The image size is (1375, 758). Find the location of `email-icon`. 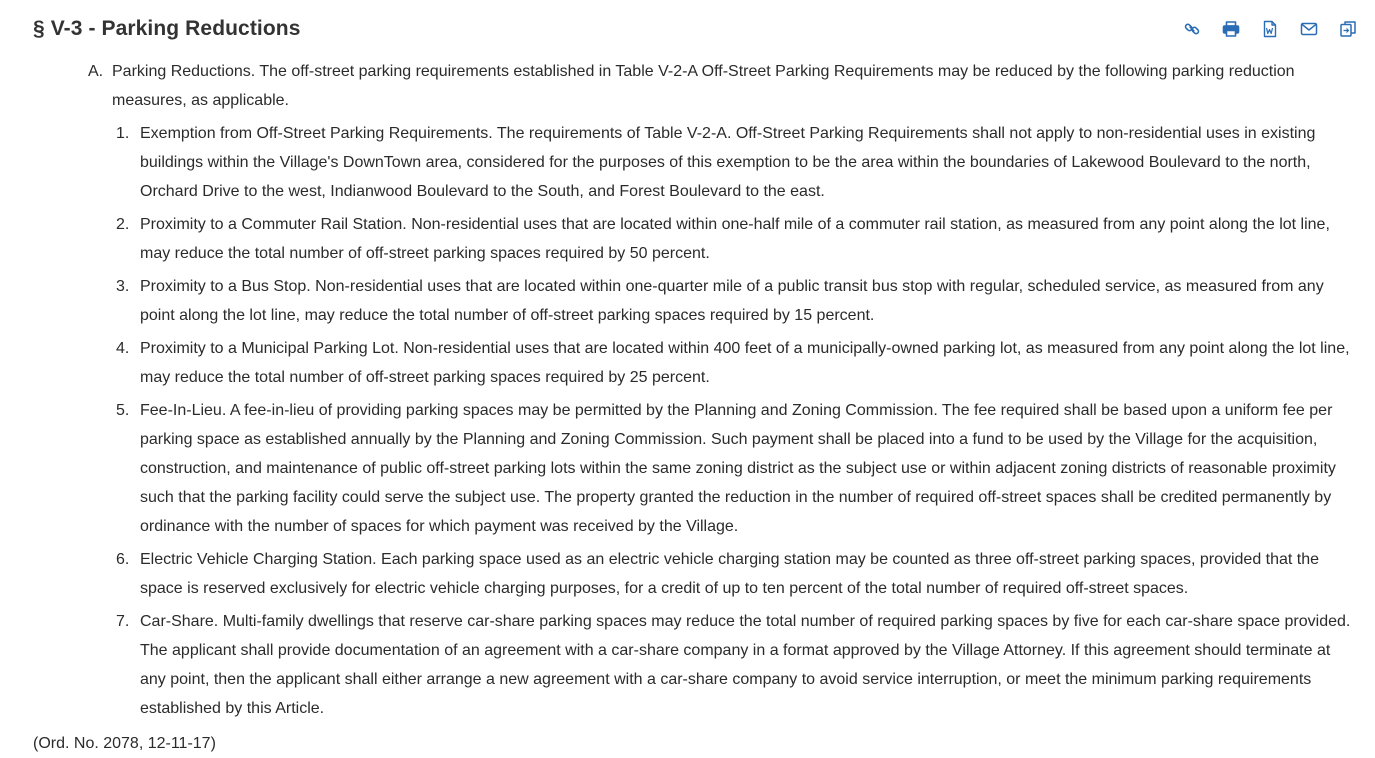

email-icon is located at coordinates (1308, 28).